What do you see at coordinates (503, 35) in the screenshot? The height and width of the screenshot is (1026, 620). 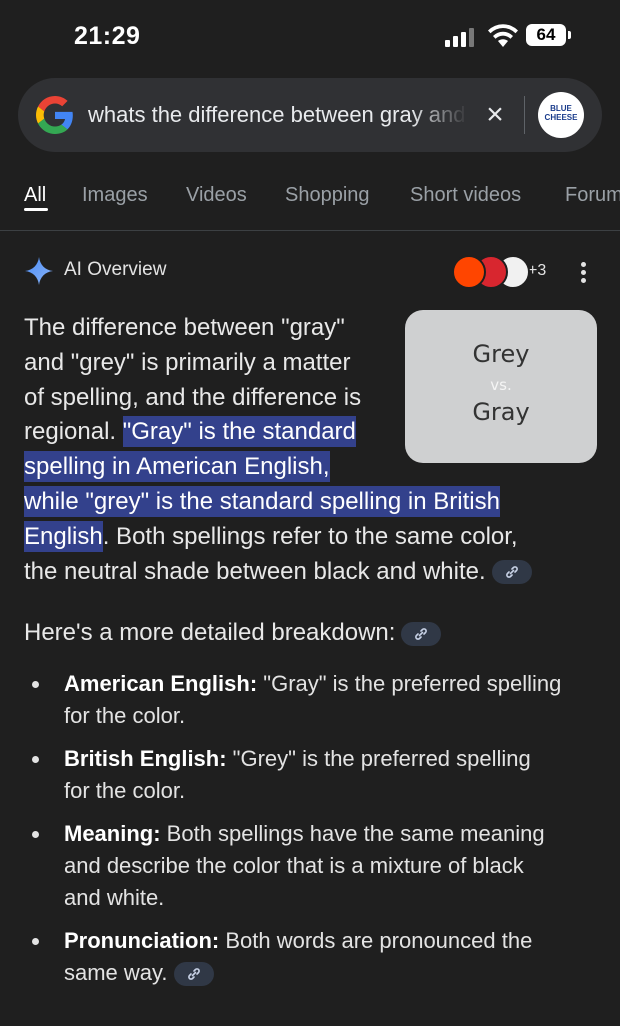 I see `wifi-icon` at bounding box center [503, 35].